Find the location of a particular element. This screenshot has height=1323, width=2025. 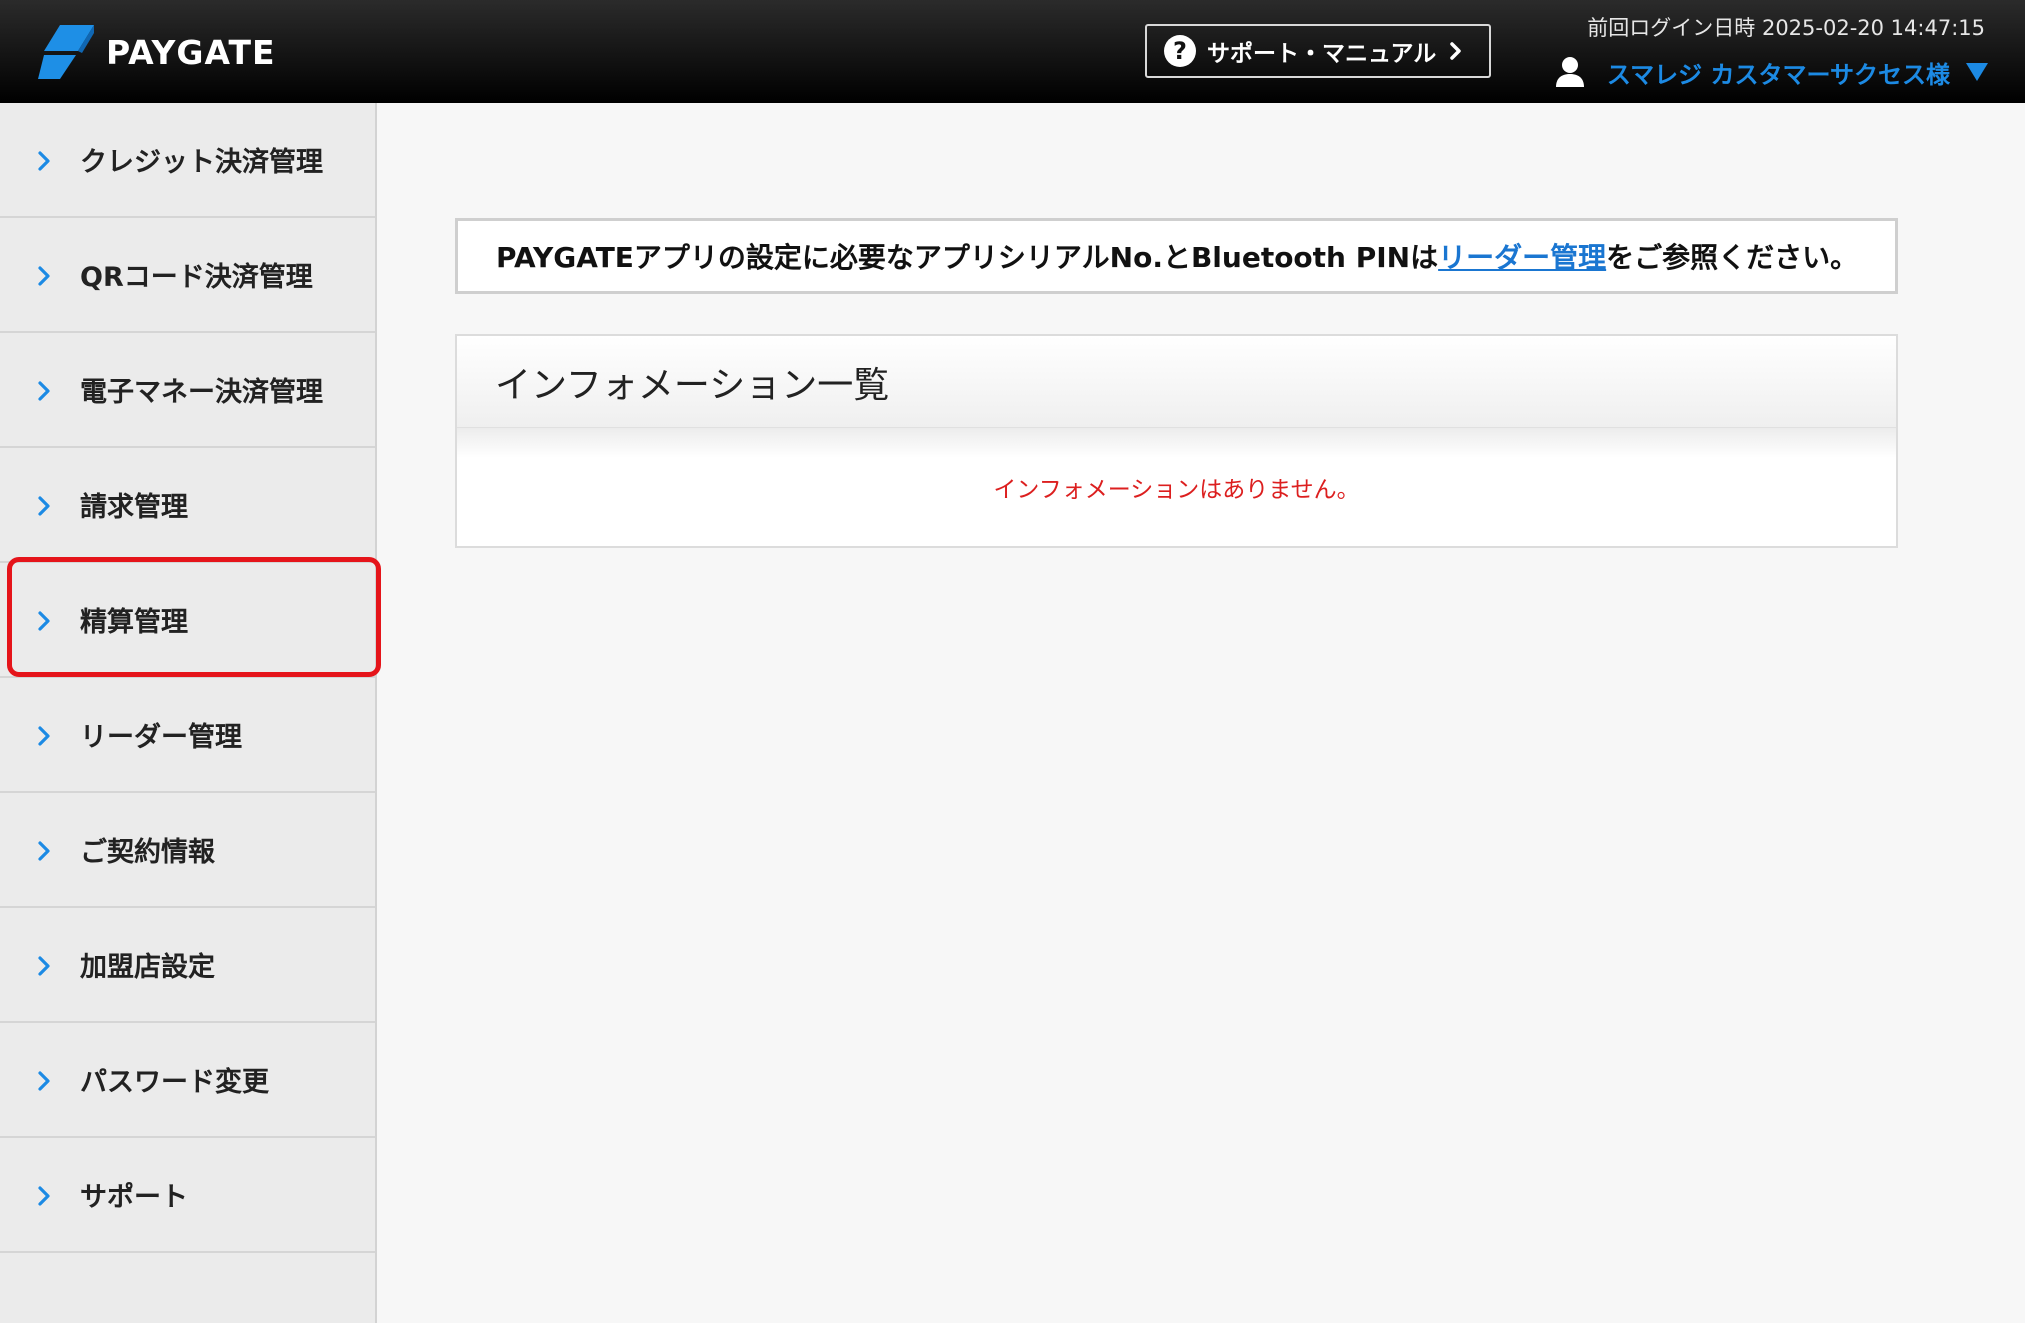

information-panel: インフォメーション一覧 インフォメーションはありません。 is located at coordinates (1176, 441).